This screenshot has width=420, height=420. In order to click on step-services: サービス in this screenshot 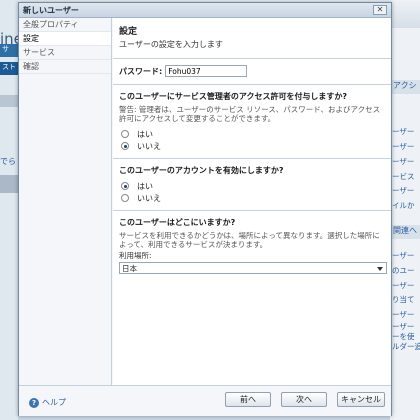, I will do `click(65, 53)`.